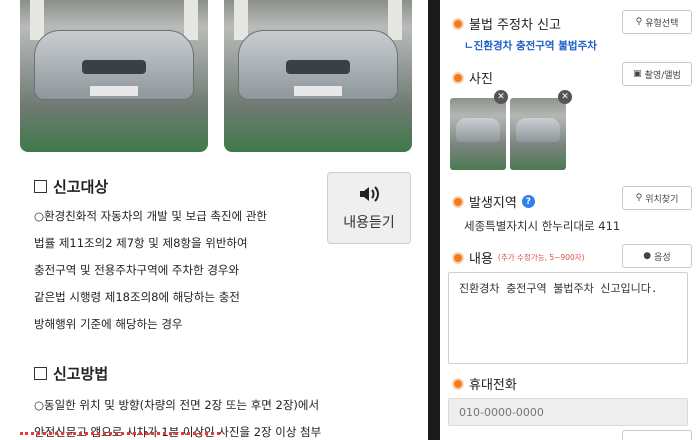 This screenshot has width=700, height=440. I want to click on text-line: ○환경친화적 자동차의 개발 및 보급 촉진에 관한, so click(150, 216).